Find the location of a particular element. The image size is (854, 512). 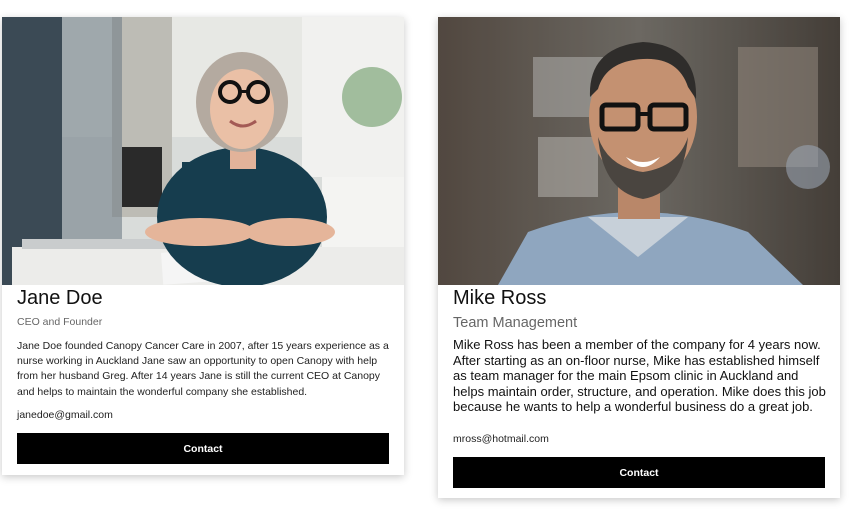

member-role: CEO and Founder is located at coordinates (60, 322).